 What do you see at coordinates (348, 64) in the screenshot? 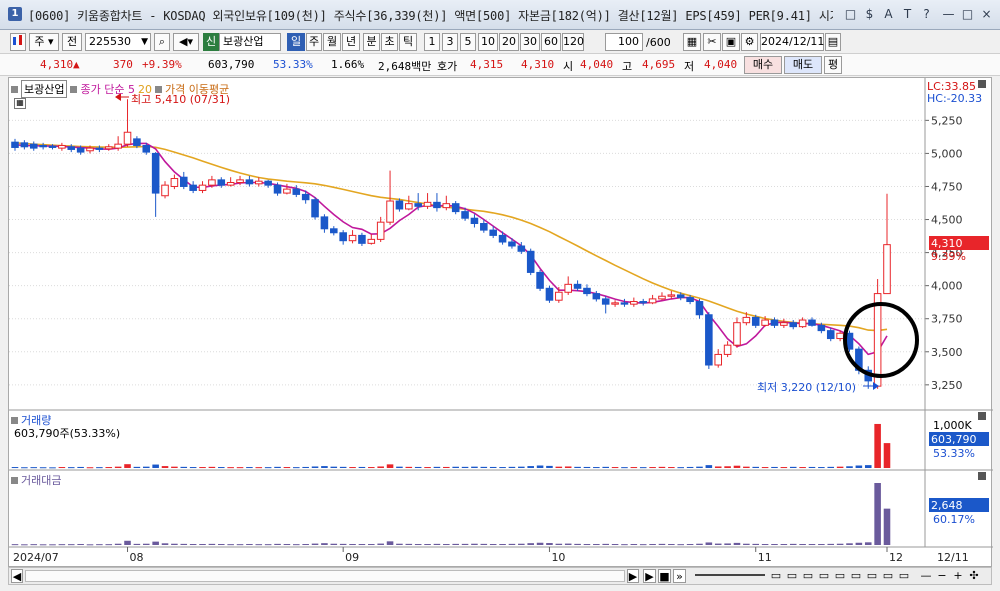
I see `turnover: 1.66%` at bounding box center [348, 64].